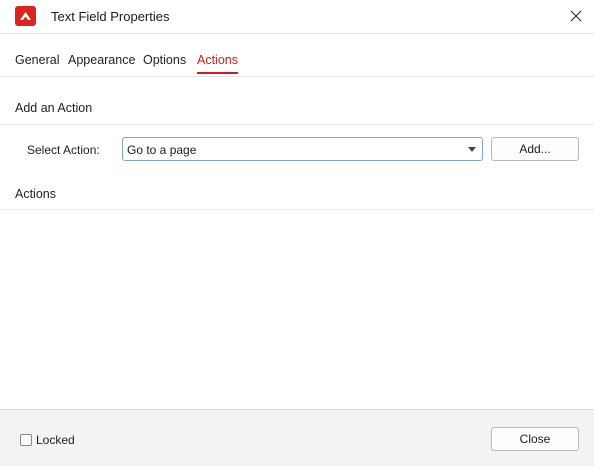  Describe the element at coordinates (63, 150) in the screenshot. I see `select-action-label: Select Action:` at that location.